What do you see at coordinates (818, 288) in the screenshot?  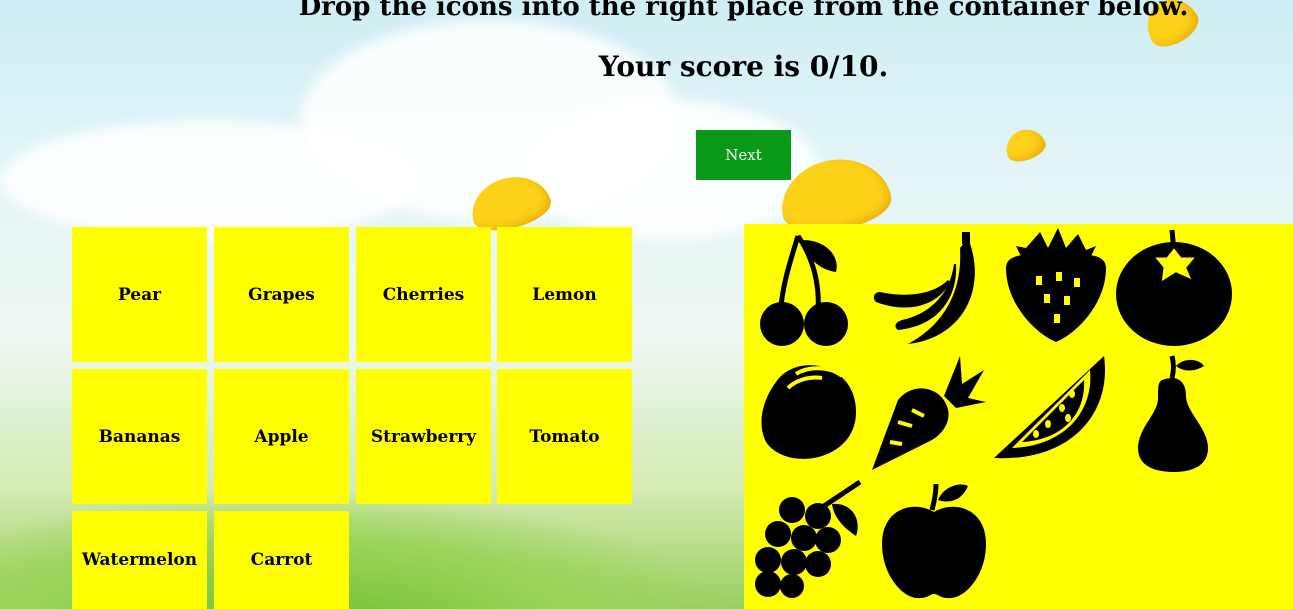 I see `cherries-icon` at bounding box center [818, 288].